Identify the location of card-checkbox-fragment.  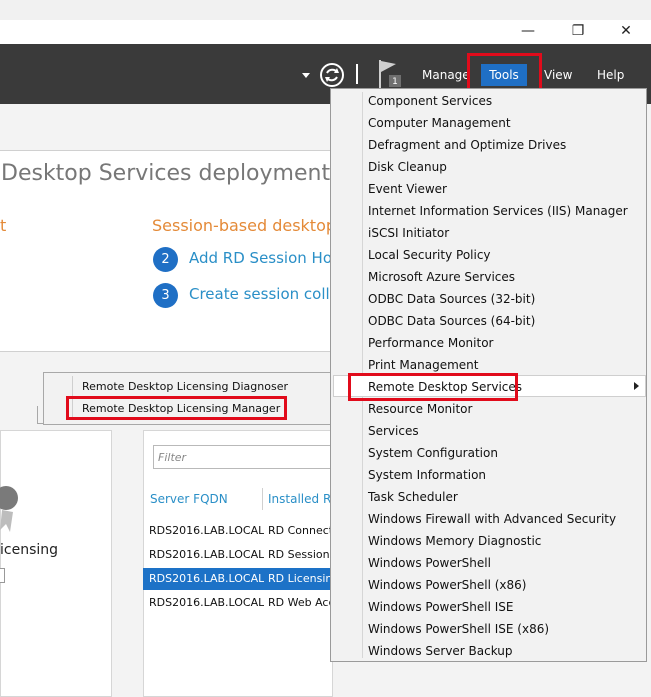
(2, 575).